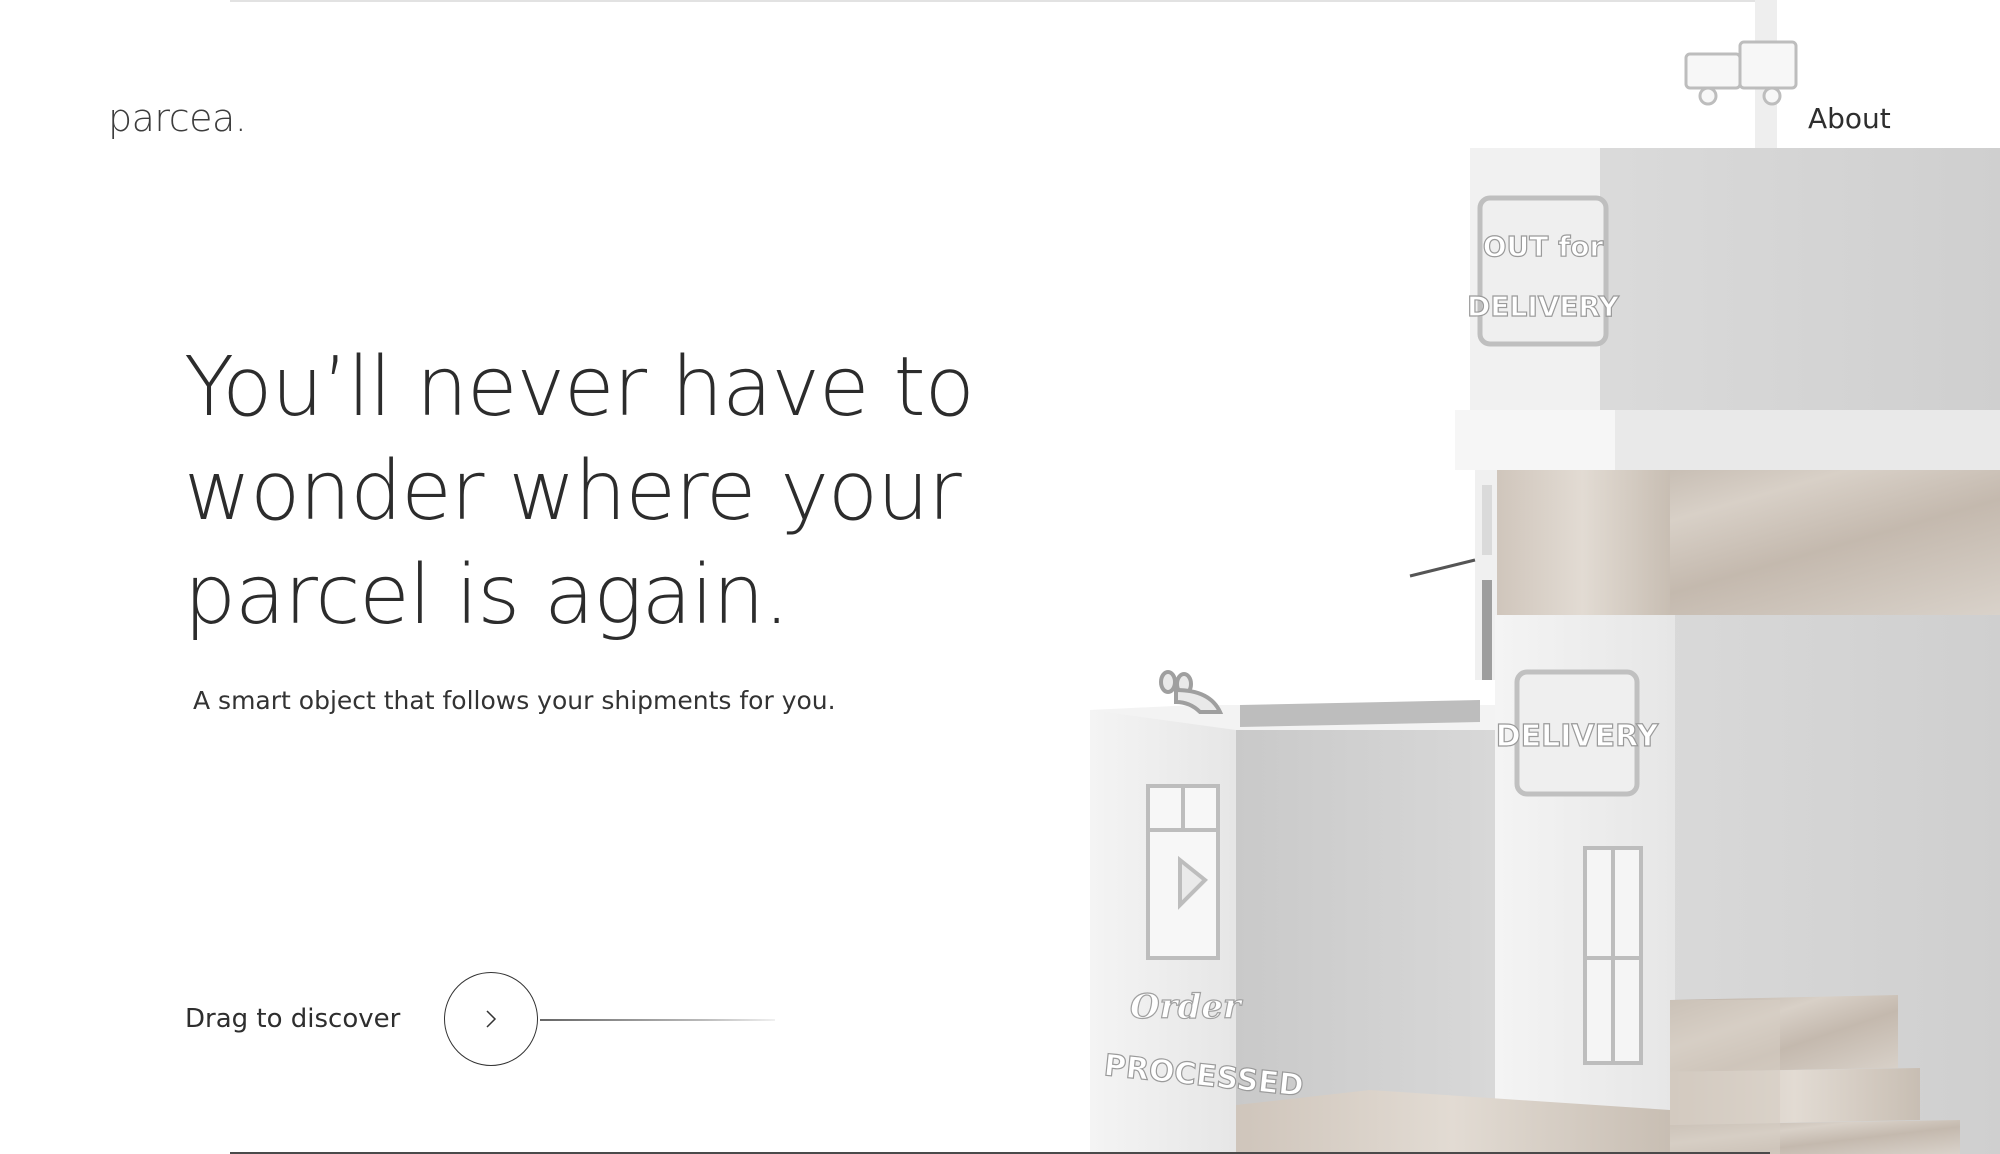 The height and width of the screenshot is (1154, 2000). I want to click on drag-handle-button, so click(491, 1019).